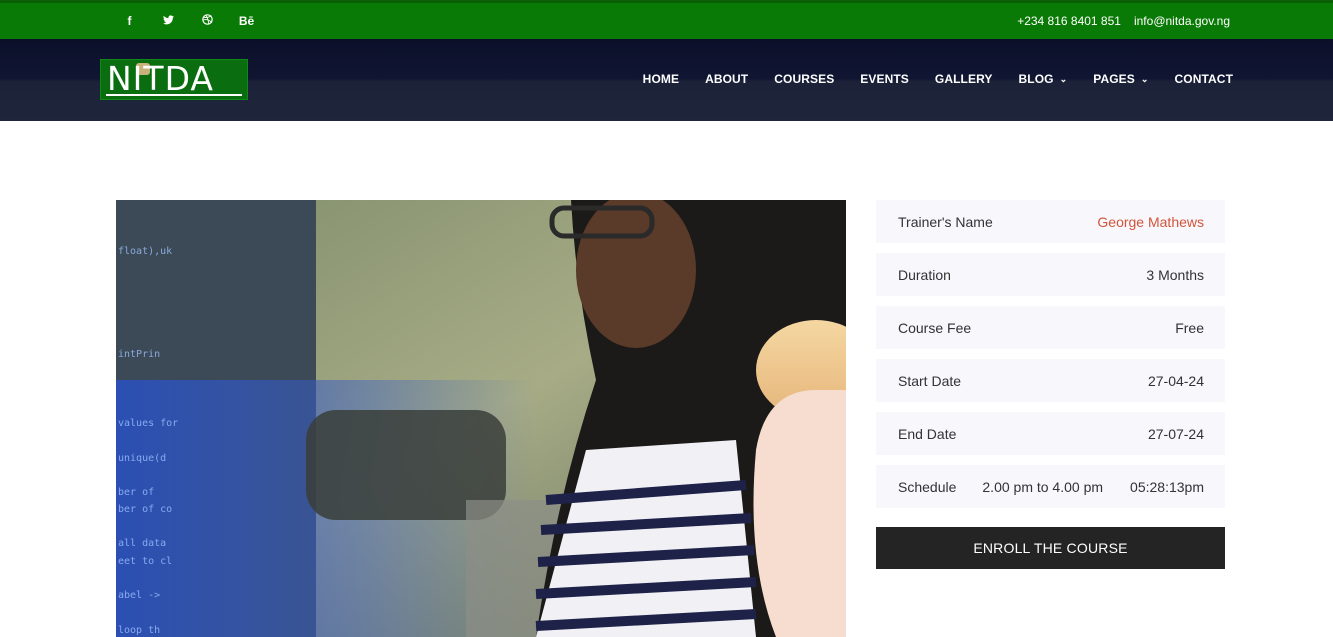 The height and width of the screenshot is (637, 1333). I want to click on end-date-row: End Date 27-07-24, so click(1050, 433).